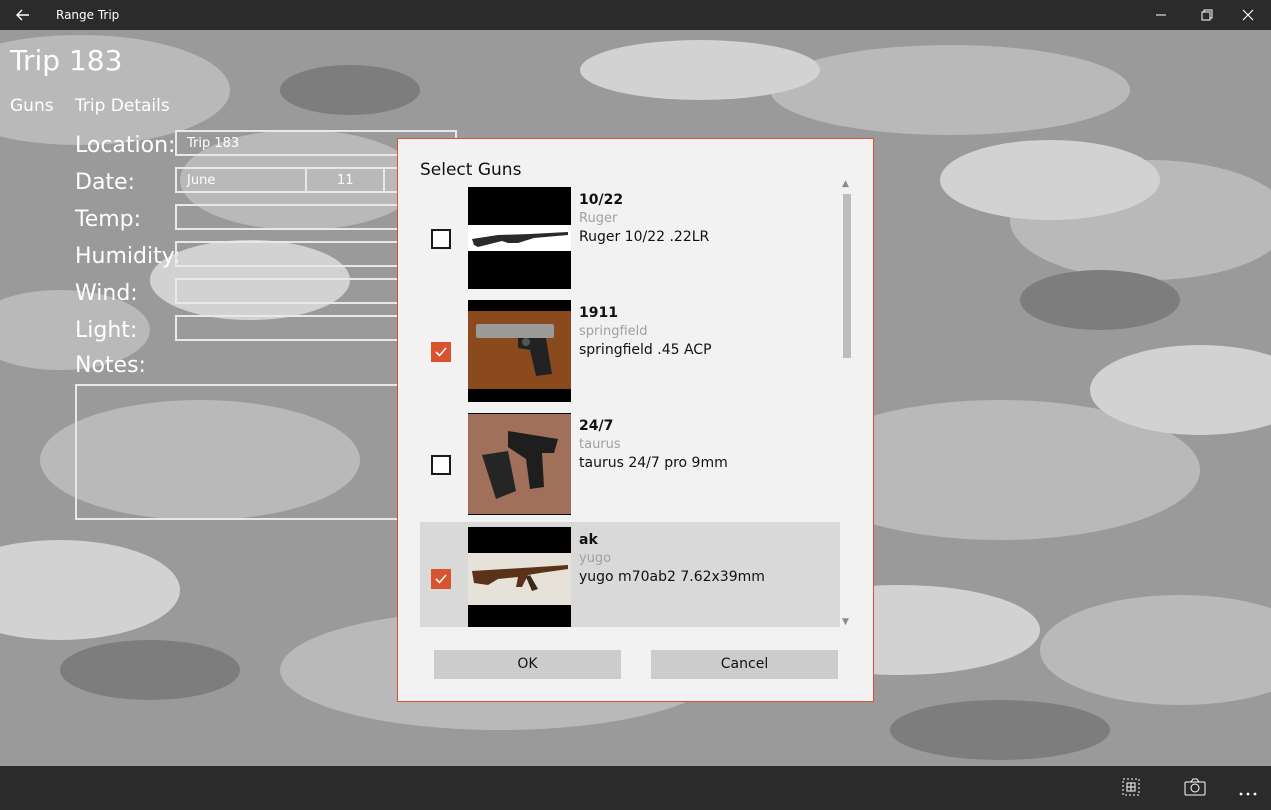  What do you see at coordinates (644, 237) in the screenshot?
I see `gun-description: Ruger 10/22 .22LR` at bounding box center [644, 237].